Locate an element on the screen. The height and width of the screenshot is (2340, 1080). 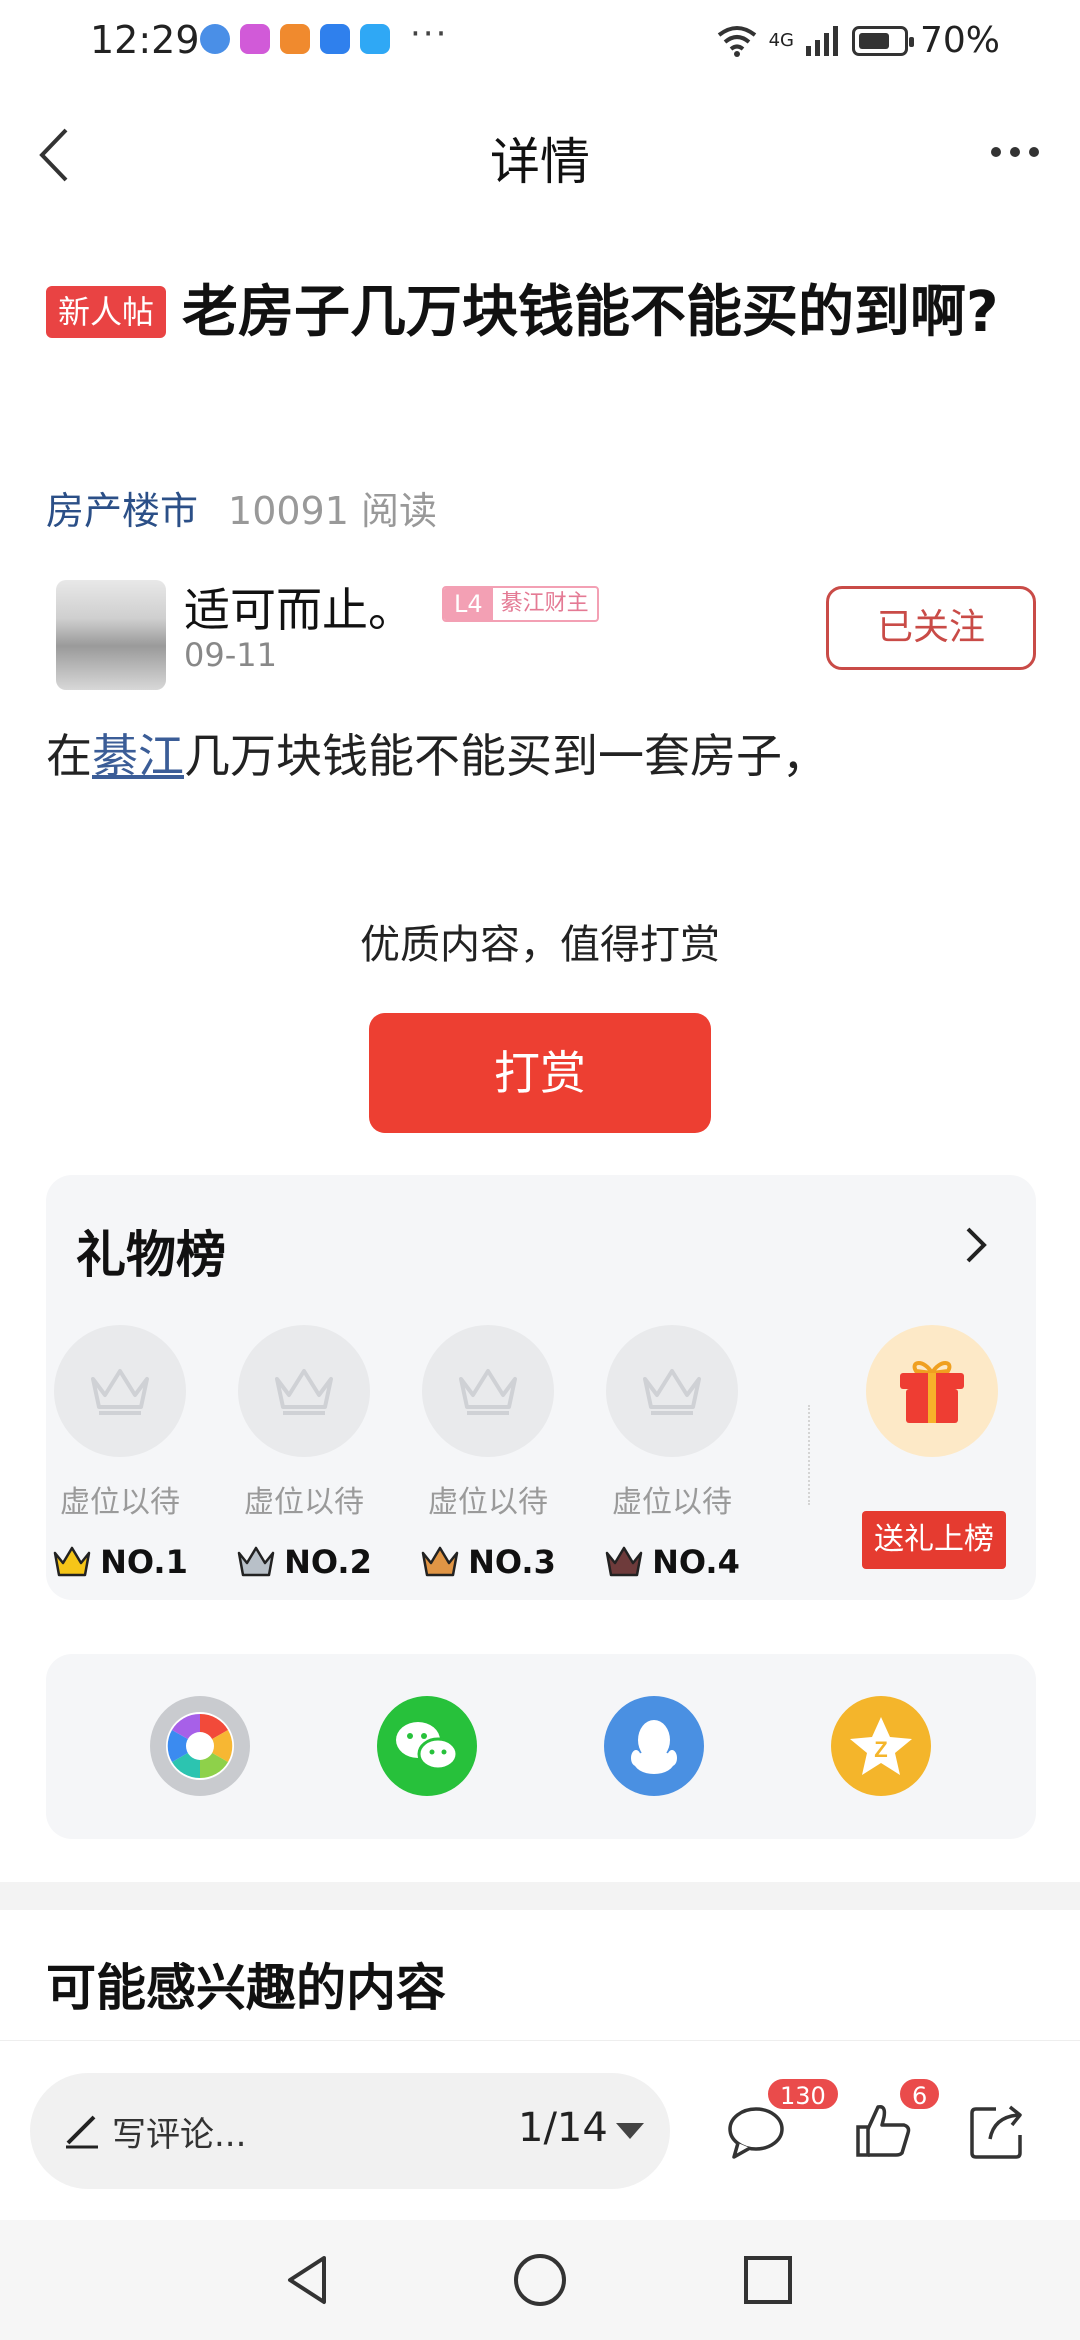
status-bar: 12:29 ··· 4G 70% is located at coordinates (540, 42).